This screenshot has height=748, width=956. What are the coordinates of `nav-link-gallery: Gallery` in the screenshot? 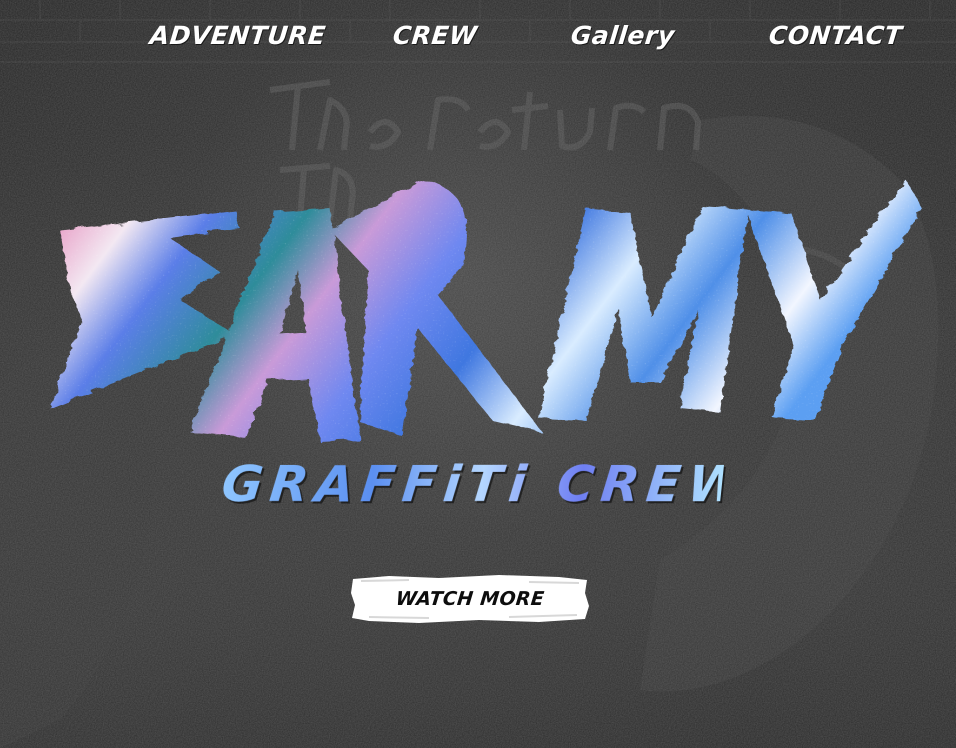 It's located at (623, 36).